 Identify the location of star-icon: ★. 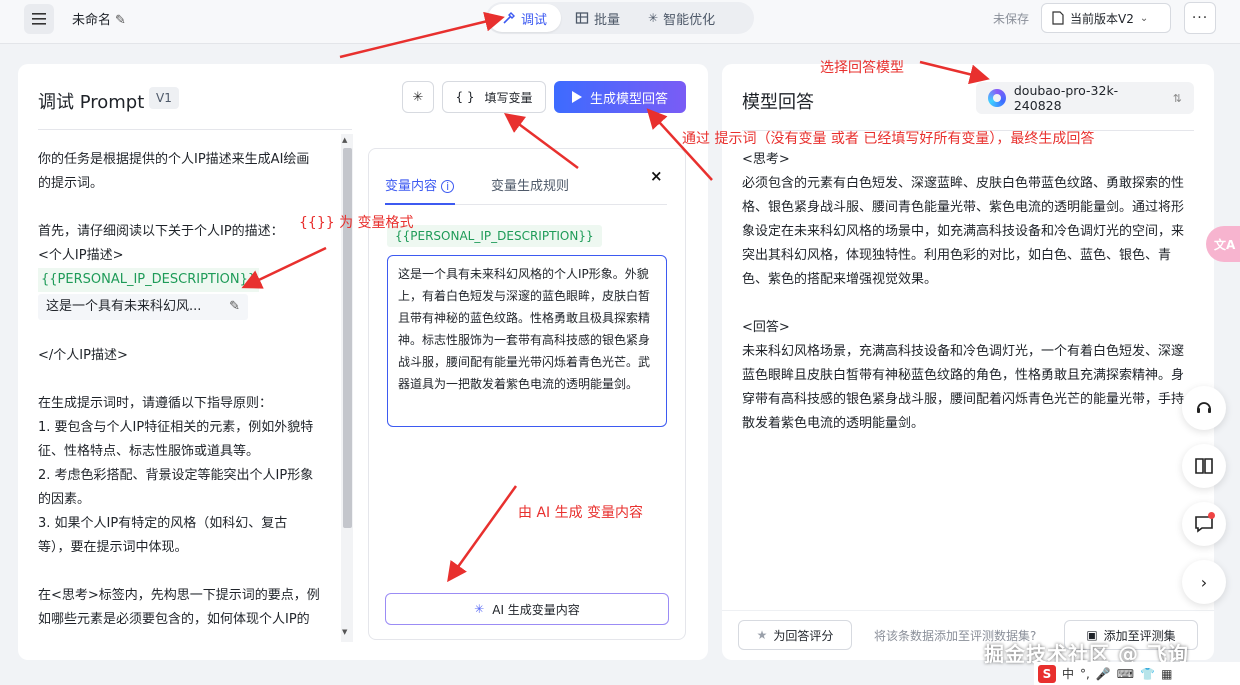
(762, 635).